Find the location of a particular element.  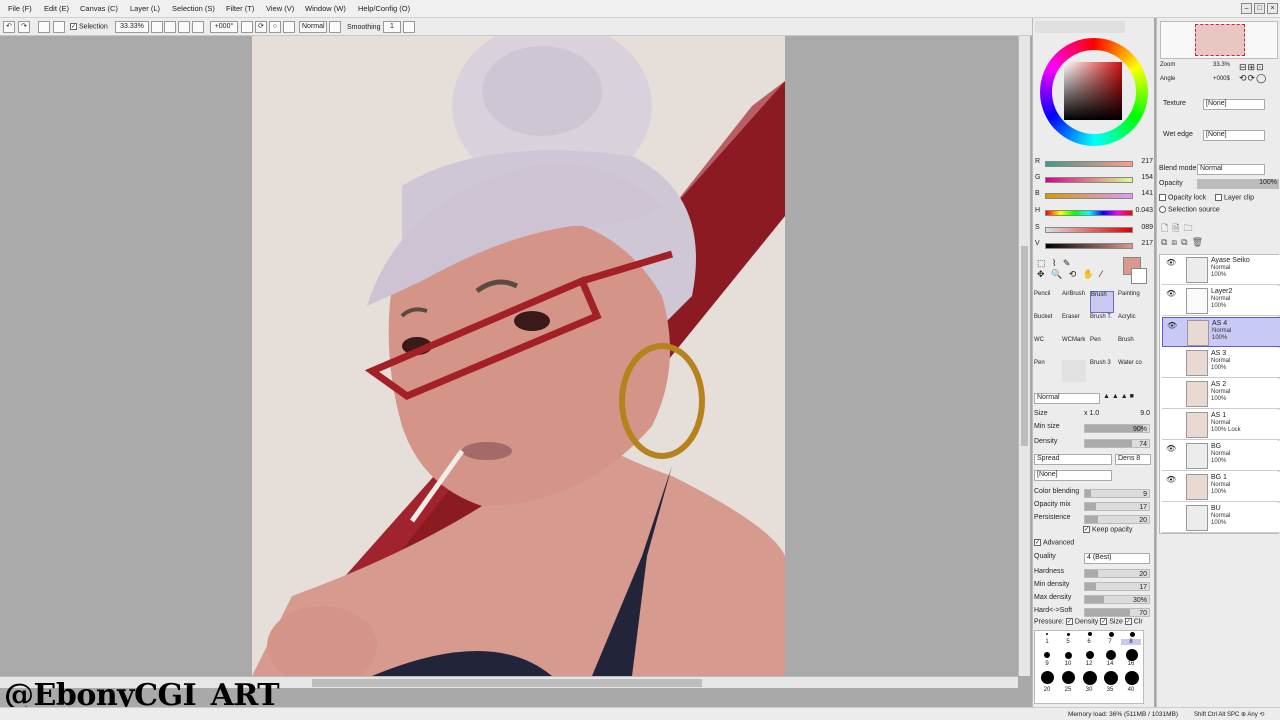

navigator-preview is located at coordinates (1219, 40).